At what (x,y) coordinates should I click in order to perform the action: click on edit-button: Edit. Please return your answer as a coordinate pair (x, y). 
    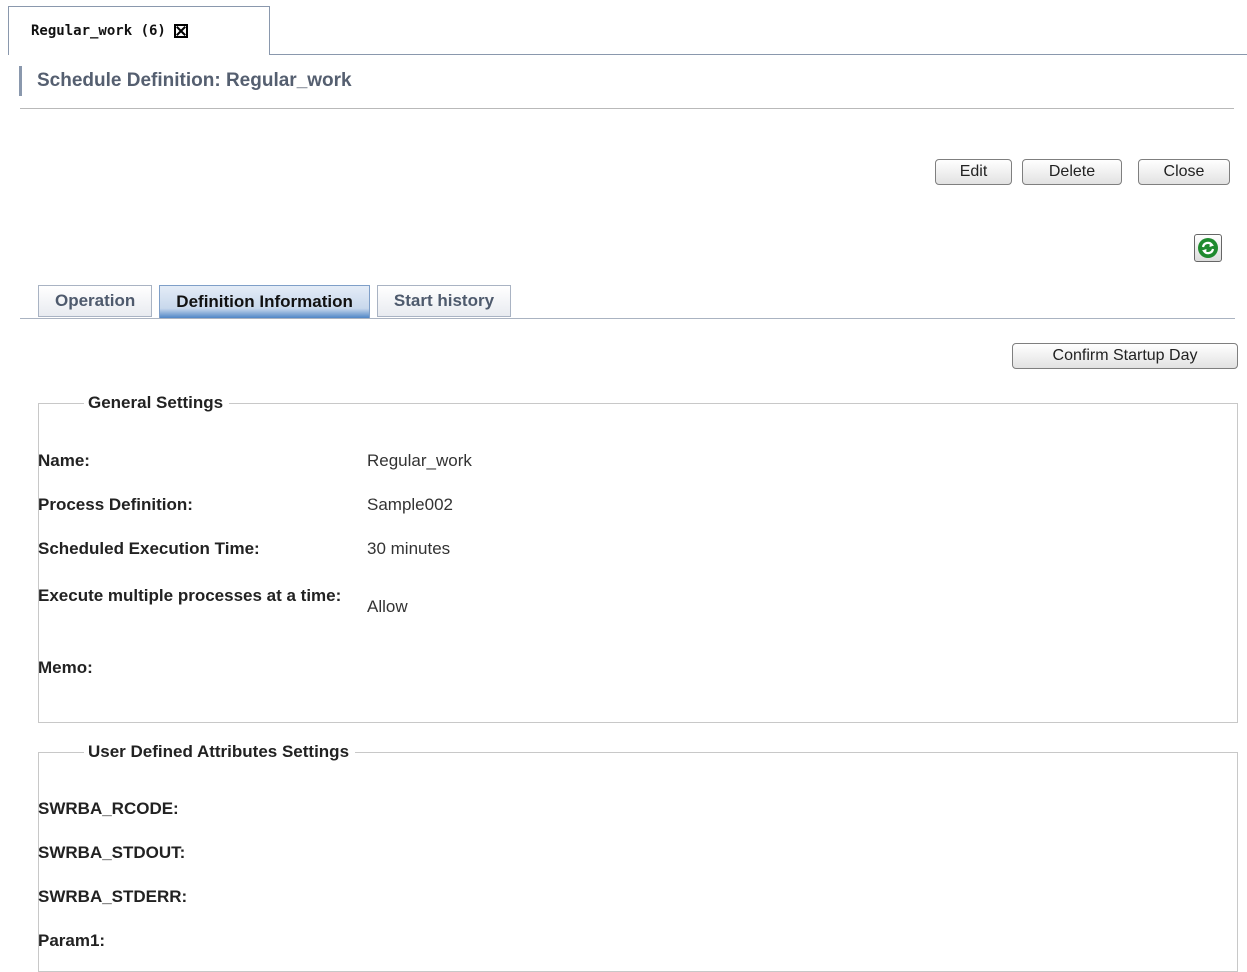
    Looking at the image, I should click on (973, 172).